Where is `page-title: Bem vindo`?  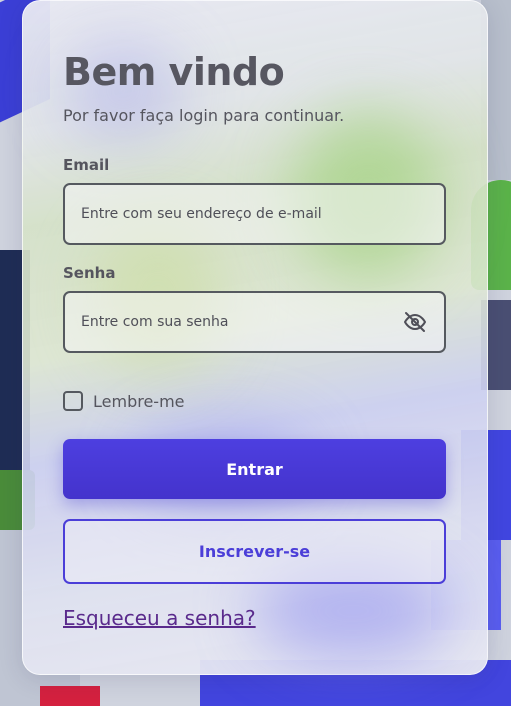 page-title: Bem vindo is located at coordinates (174, 72).